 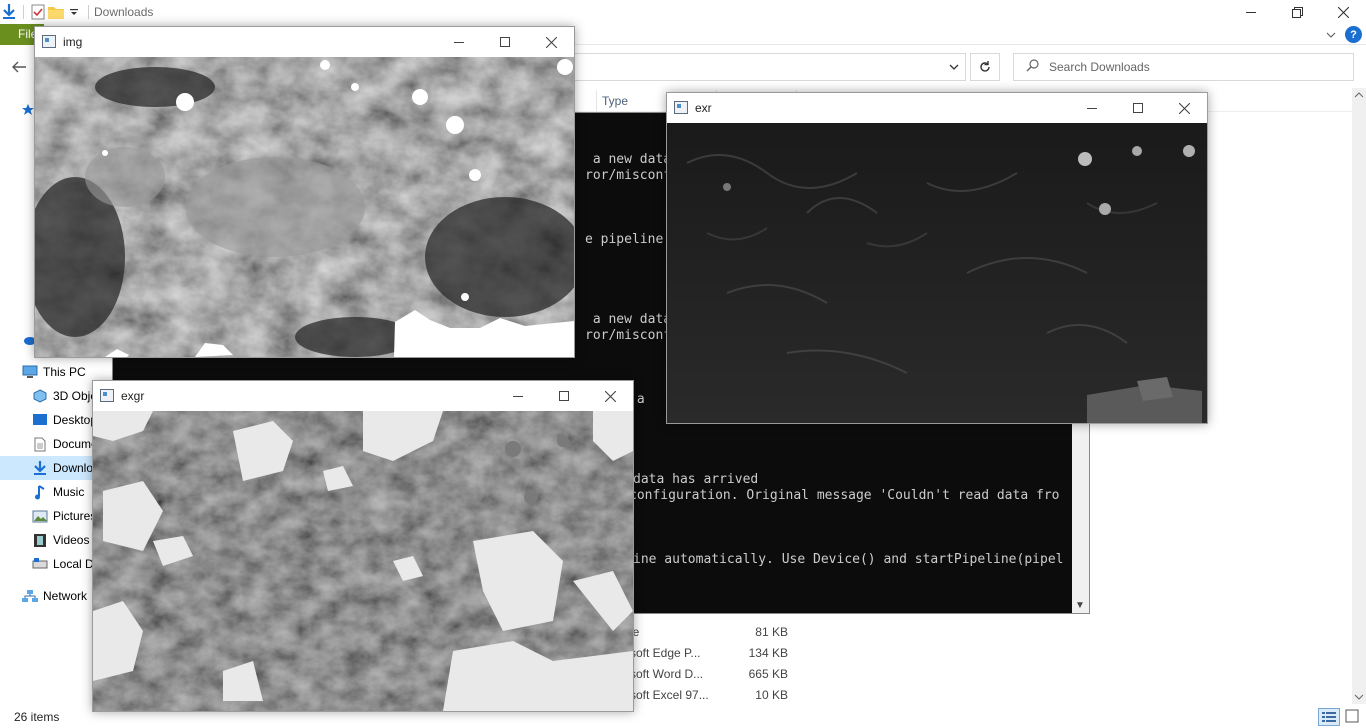 What do you see at coordinates (683, 12) in the screenshot?
I see `quick-access-toolbar: Downloads` at bounding box center [683, 12].